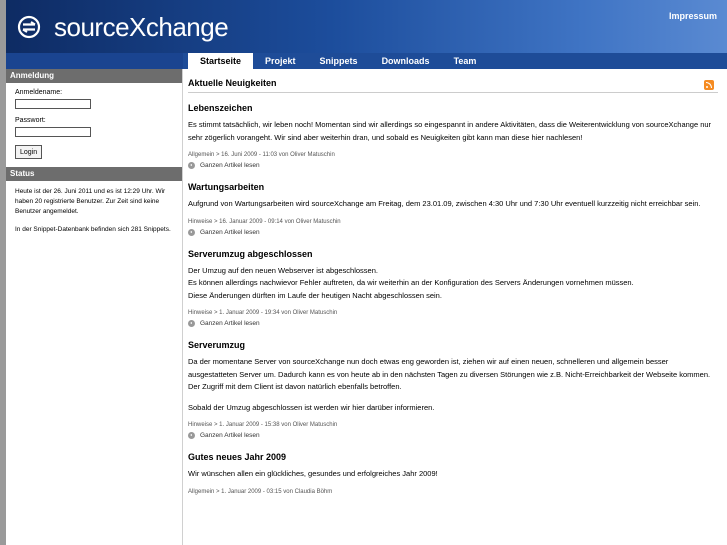 The image size is (727, 545). I want to click on article-title: Wartungsarbeiten, so click(453, 187).